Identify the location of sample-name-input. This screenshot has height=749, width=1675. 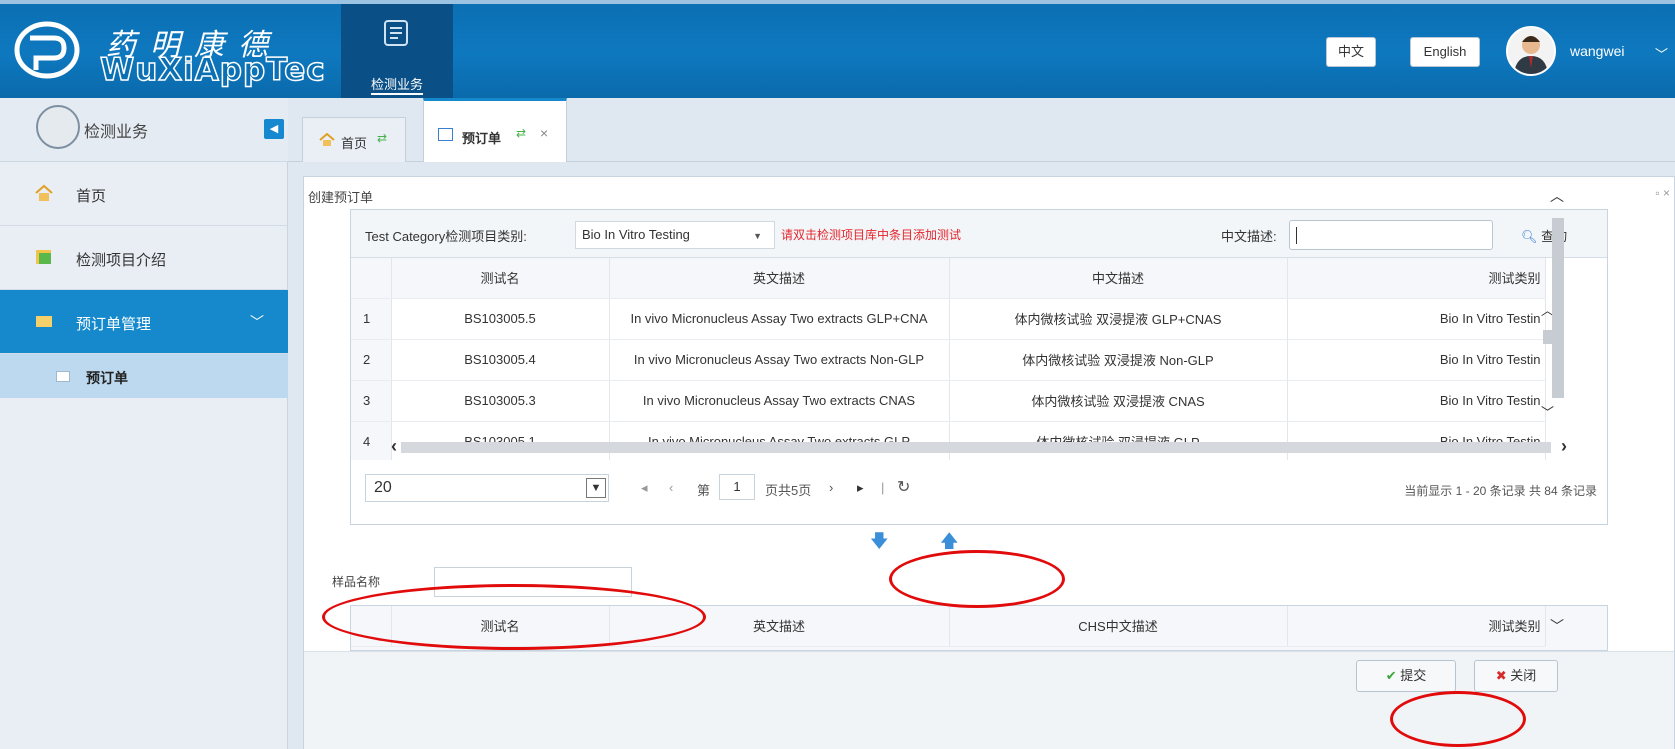
(533, 582).